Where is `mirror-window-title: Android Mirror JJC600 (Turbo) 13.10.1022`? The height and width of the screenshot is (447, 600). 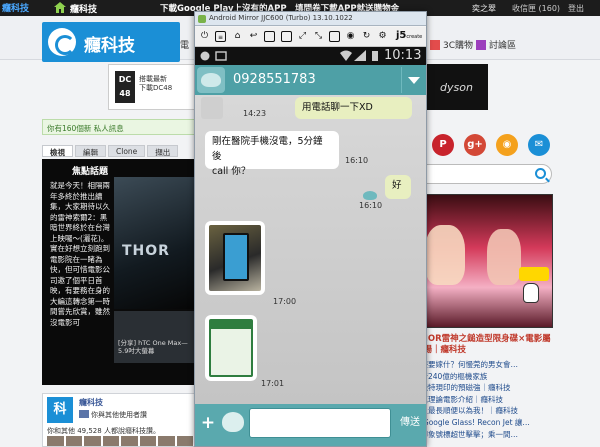 mirror-window-title: Android Mirror JJC600 (Turbo) 13.10.1022 is located at coordinates (281, 18).